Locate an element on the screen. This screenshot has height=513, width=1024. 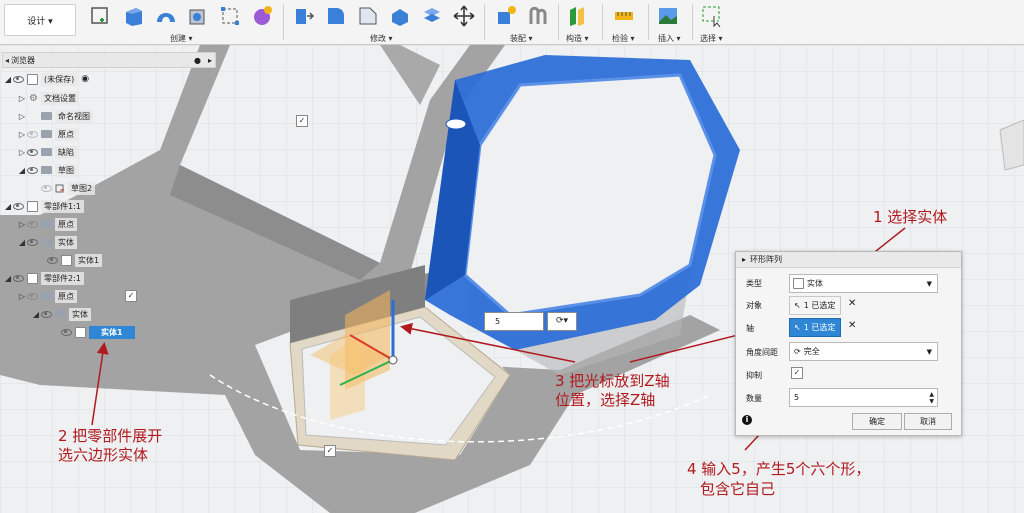
count-value: 5 is located at coordinates (797, 397).